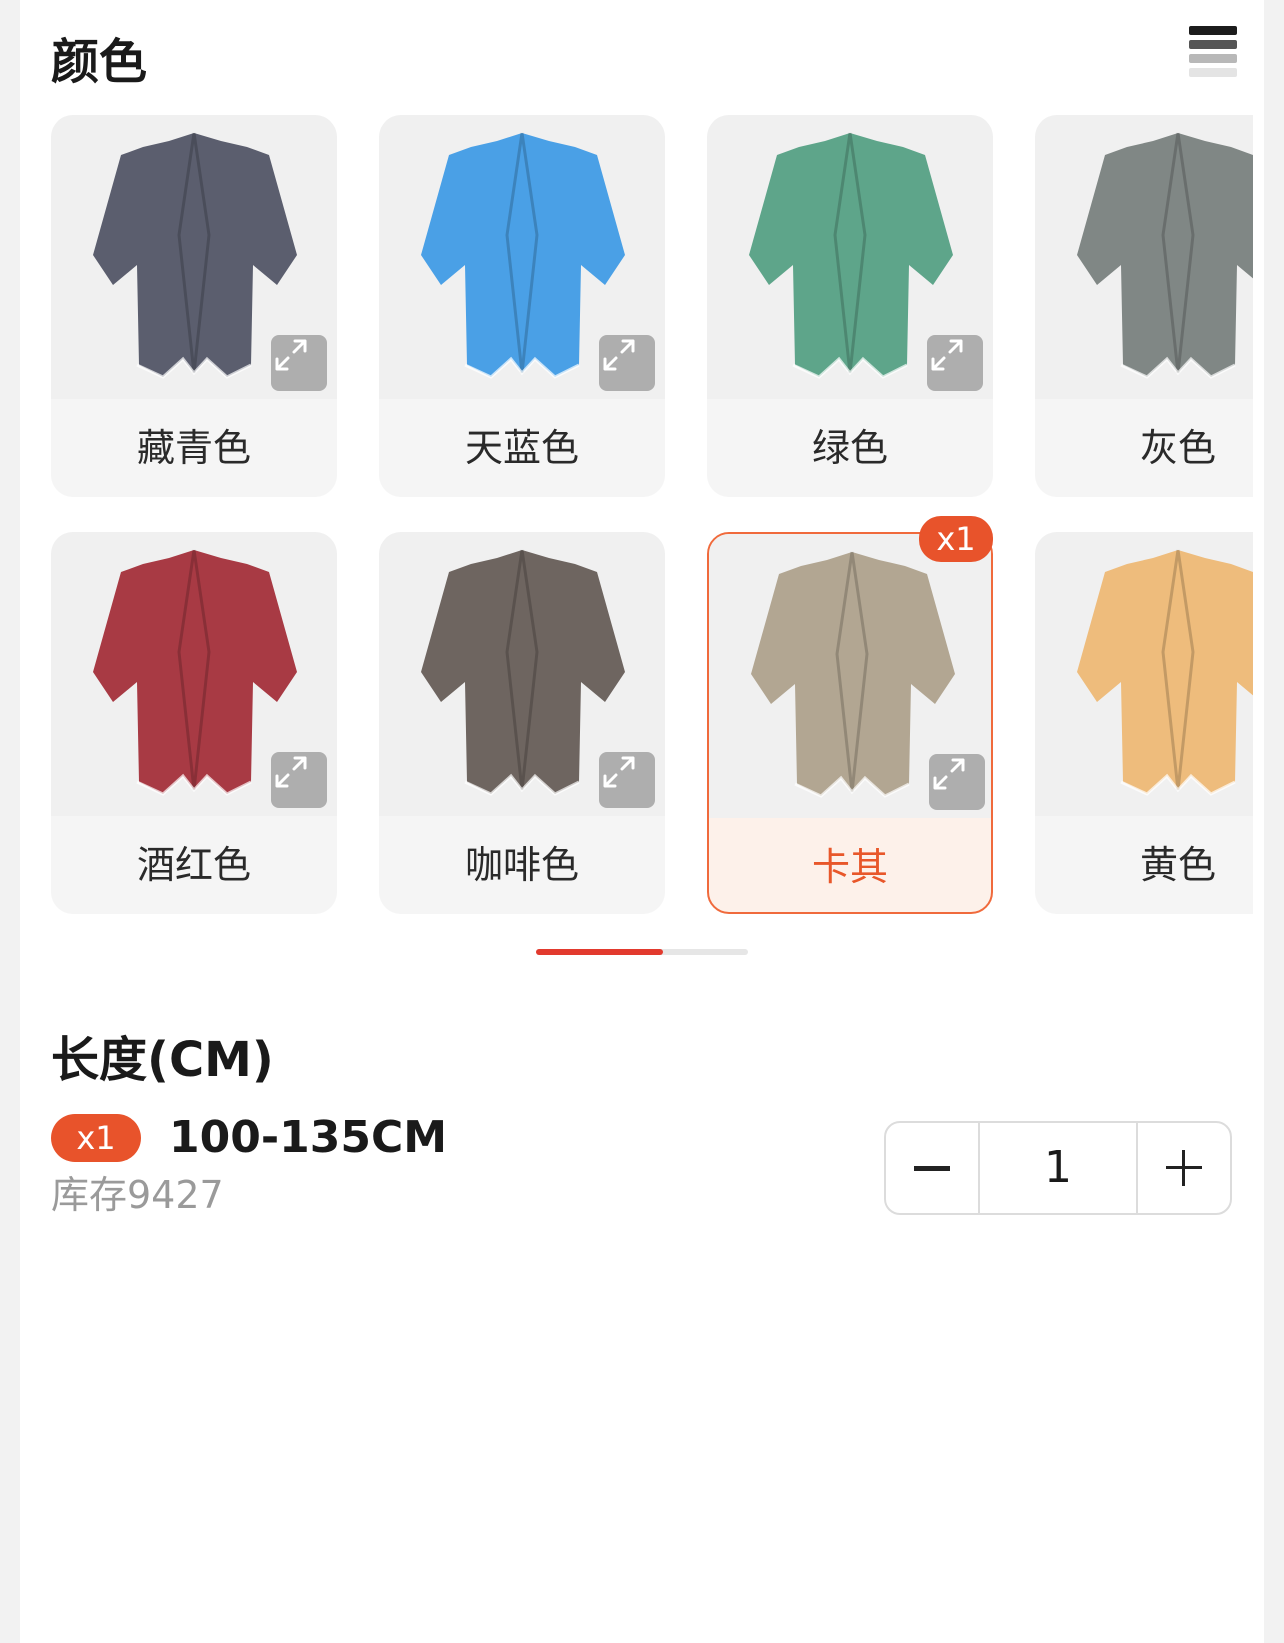 Image resolution: width=1284 pixels, height=1643 pixels. I want to click on scroll-indicator-thumb, so click(600, 952).